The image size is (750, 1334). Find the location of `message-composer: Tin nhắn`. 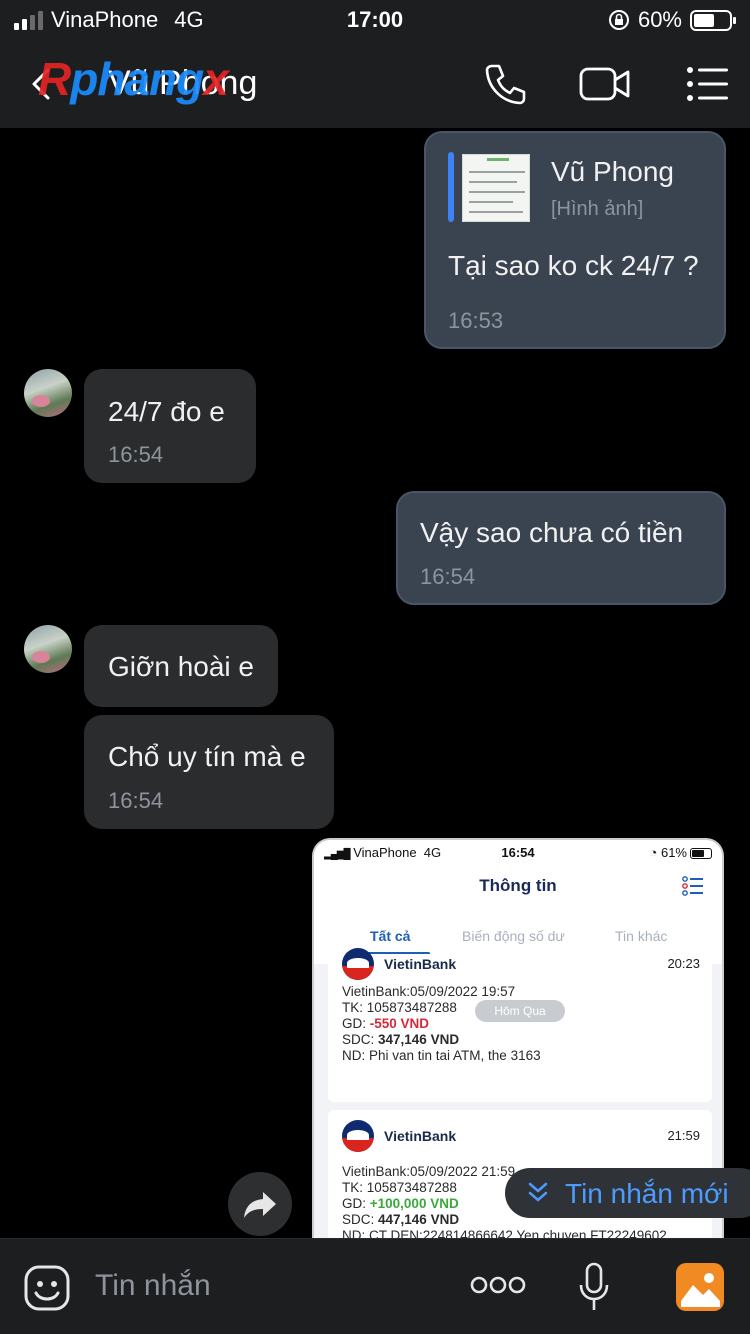

message-composer: Tin nhắn is located at coordinates (375, 1286).